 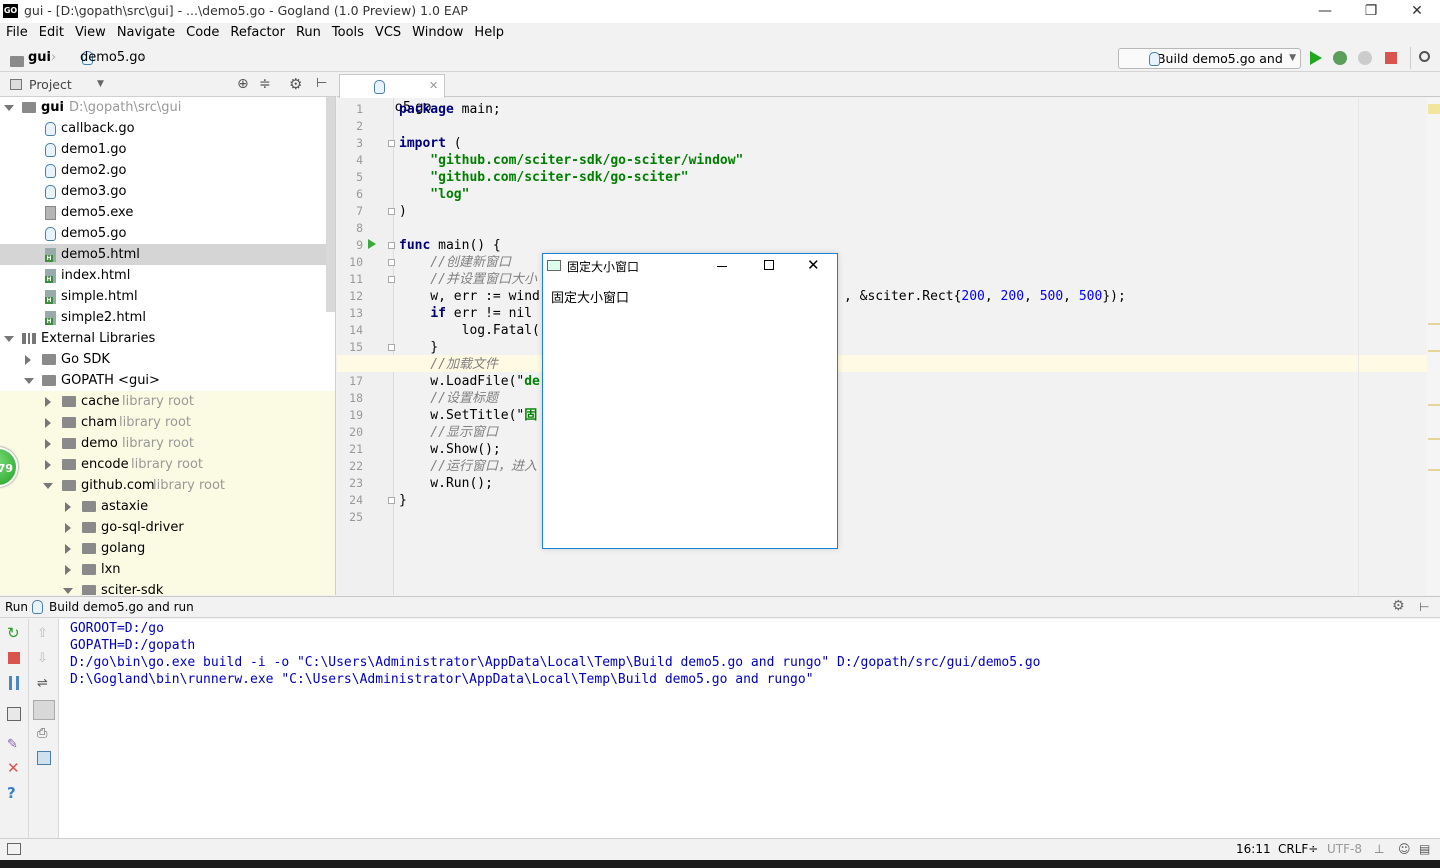 I want to click on menu-run: Run, so click(x=308, y=31).